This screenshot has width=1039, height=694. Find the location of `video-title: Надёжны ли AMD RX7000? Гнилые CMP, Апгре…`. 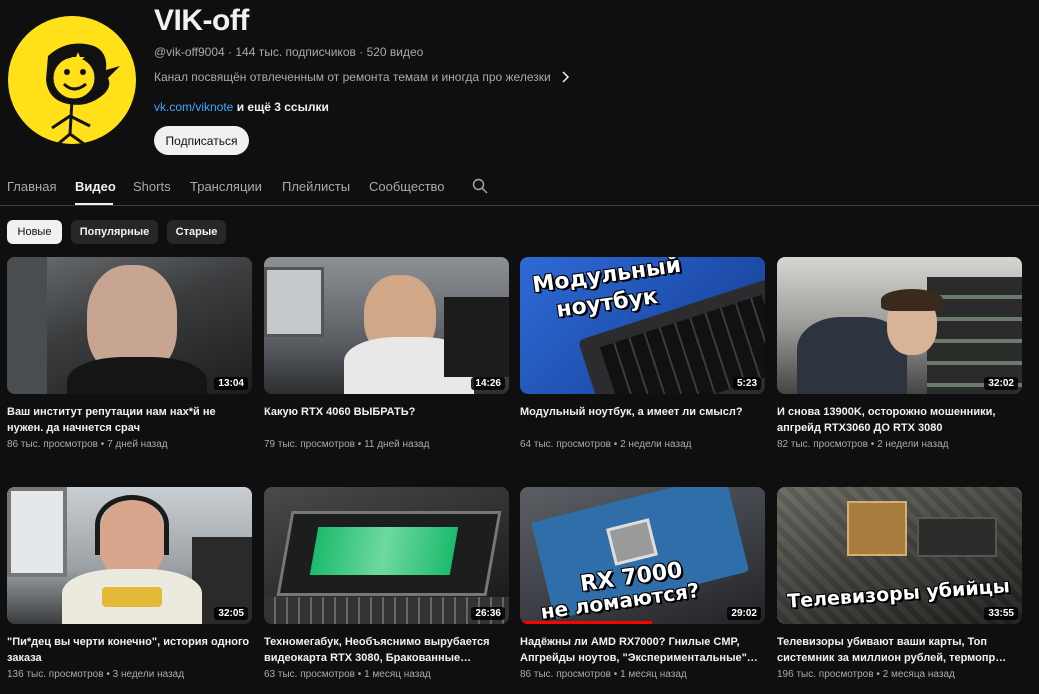

video-title: Надёжны ли AMD RX7000? Гнилые CMP, Апгре… is located at coordinates (642, 650).